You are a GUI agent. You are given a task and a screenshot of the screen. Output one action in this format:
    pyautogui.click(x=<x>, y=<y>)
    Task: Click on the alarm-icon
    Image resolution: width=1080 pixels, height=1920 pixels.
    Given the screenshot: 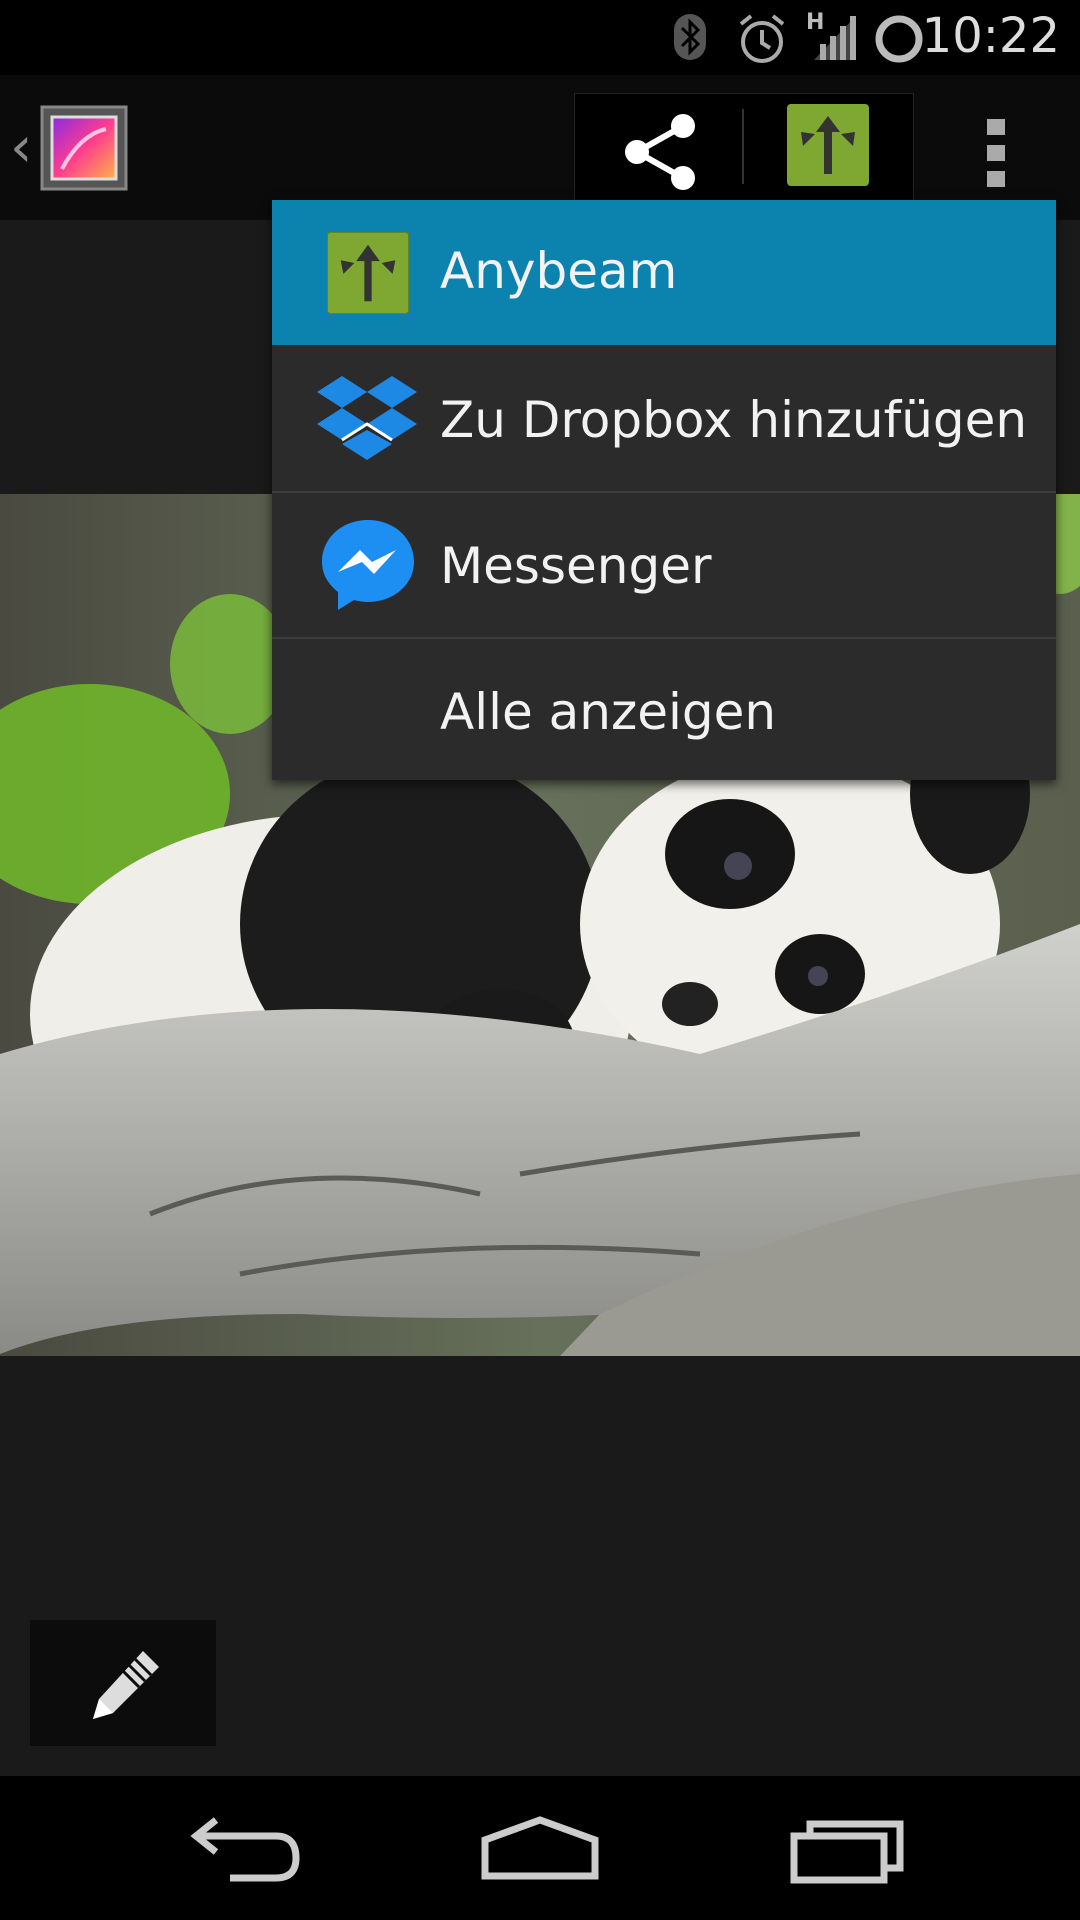 What is the action you would take?
    pyautogui.click(x=762, y=38)
    